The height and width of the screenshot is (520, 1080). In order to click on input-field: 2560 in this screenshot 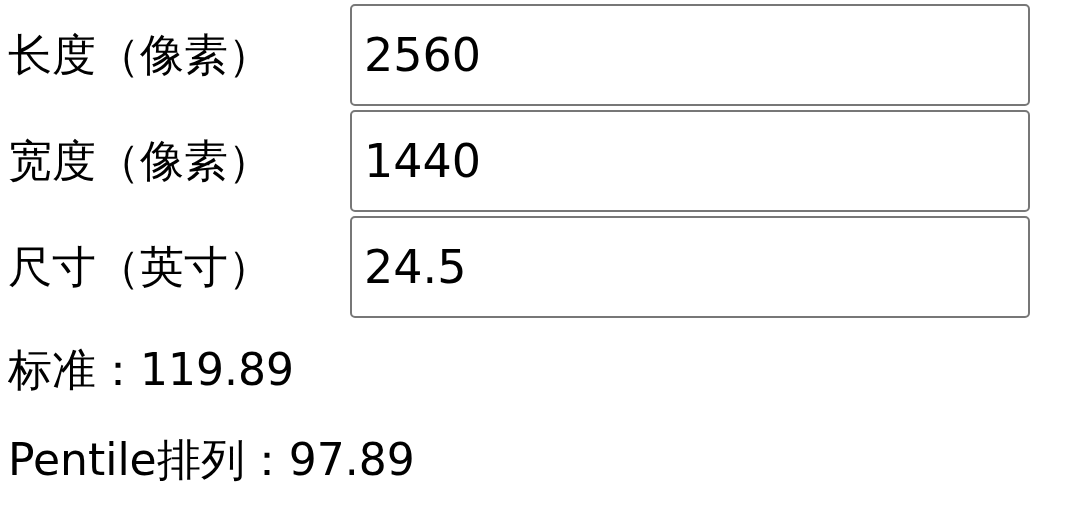, I will do `click(690, 55)`.